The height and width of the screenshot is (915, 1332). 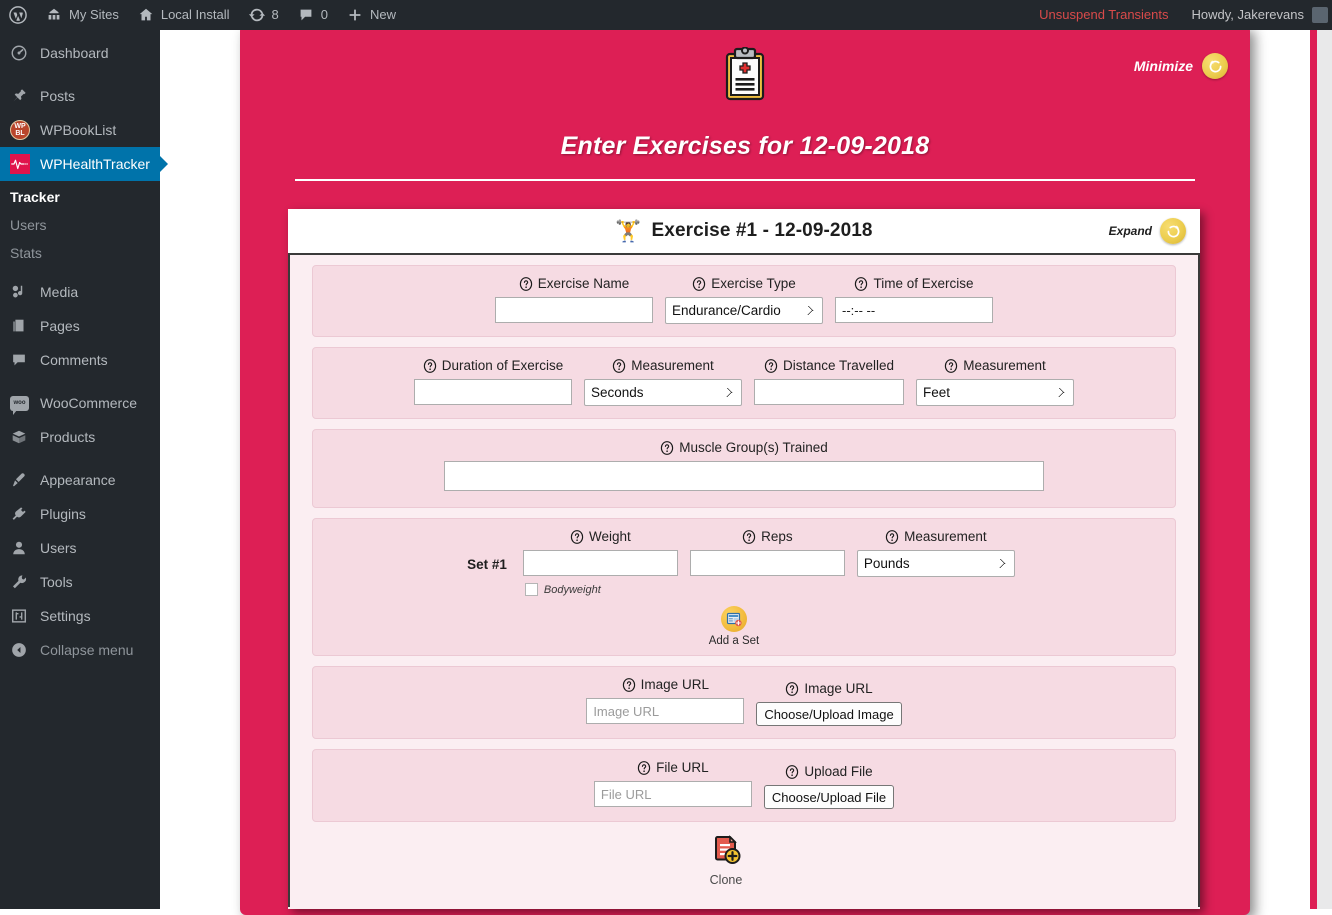 What do you see at coordinates (80, 292) in the screenshot?
I see `sidebar-item-media: Media` at bounding box center [80, 292].